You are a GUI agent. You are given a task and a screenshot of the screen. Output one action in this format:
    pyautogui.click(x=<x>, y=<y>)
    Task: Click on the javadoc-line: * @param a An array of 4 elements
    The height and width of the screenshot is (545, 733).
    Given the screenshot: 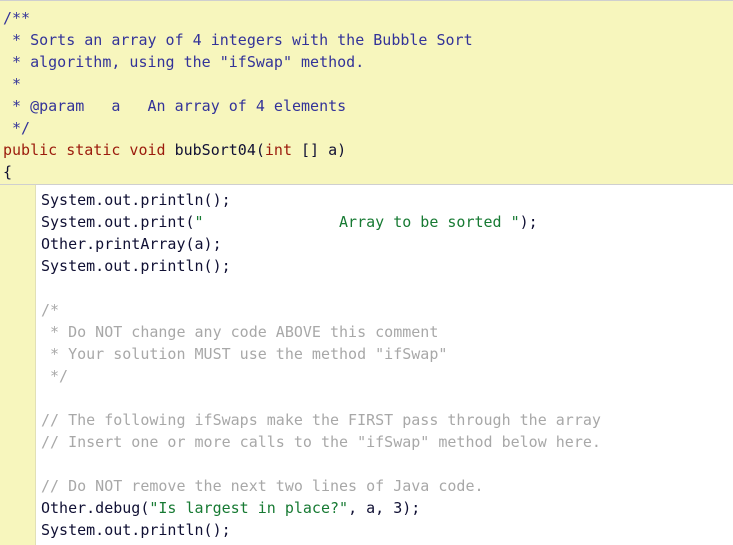 What is the action you would take?
    pyautogui.click(x=238, y=106)
    